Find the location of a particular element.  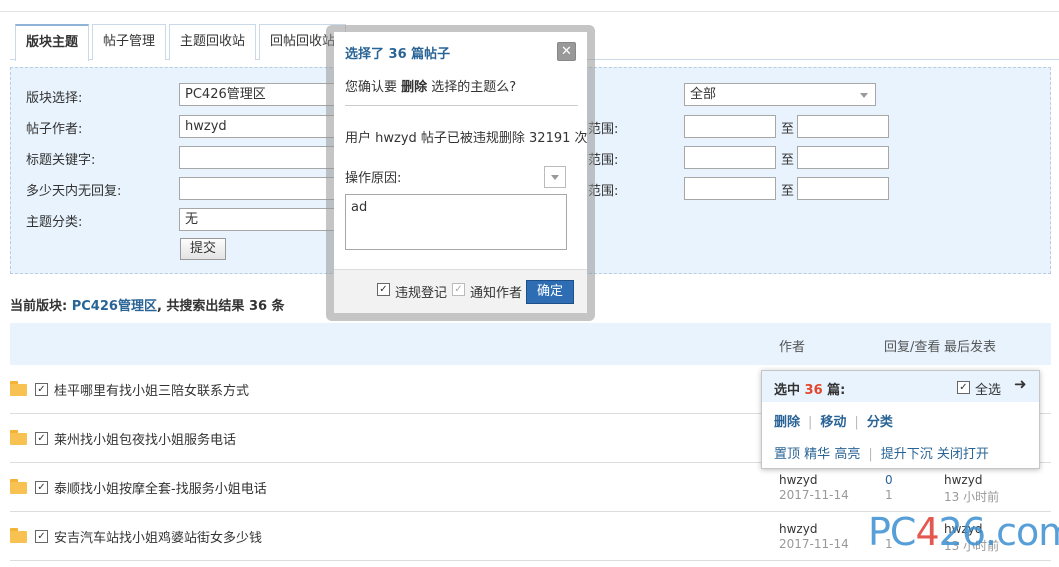

submit-button: 提交 is located at coordinates (203, 249).